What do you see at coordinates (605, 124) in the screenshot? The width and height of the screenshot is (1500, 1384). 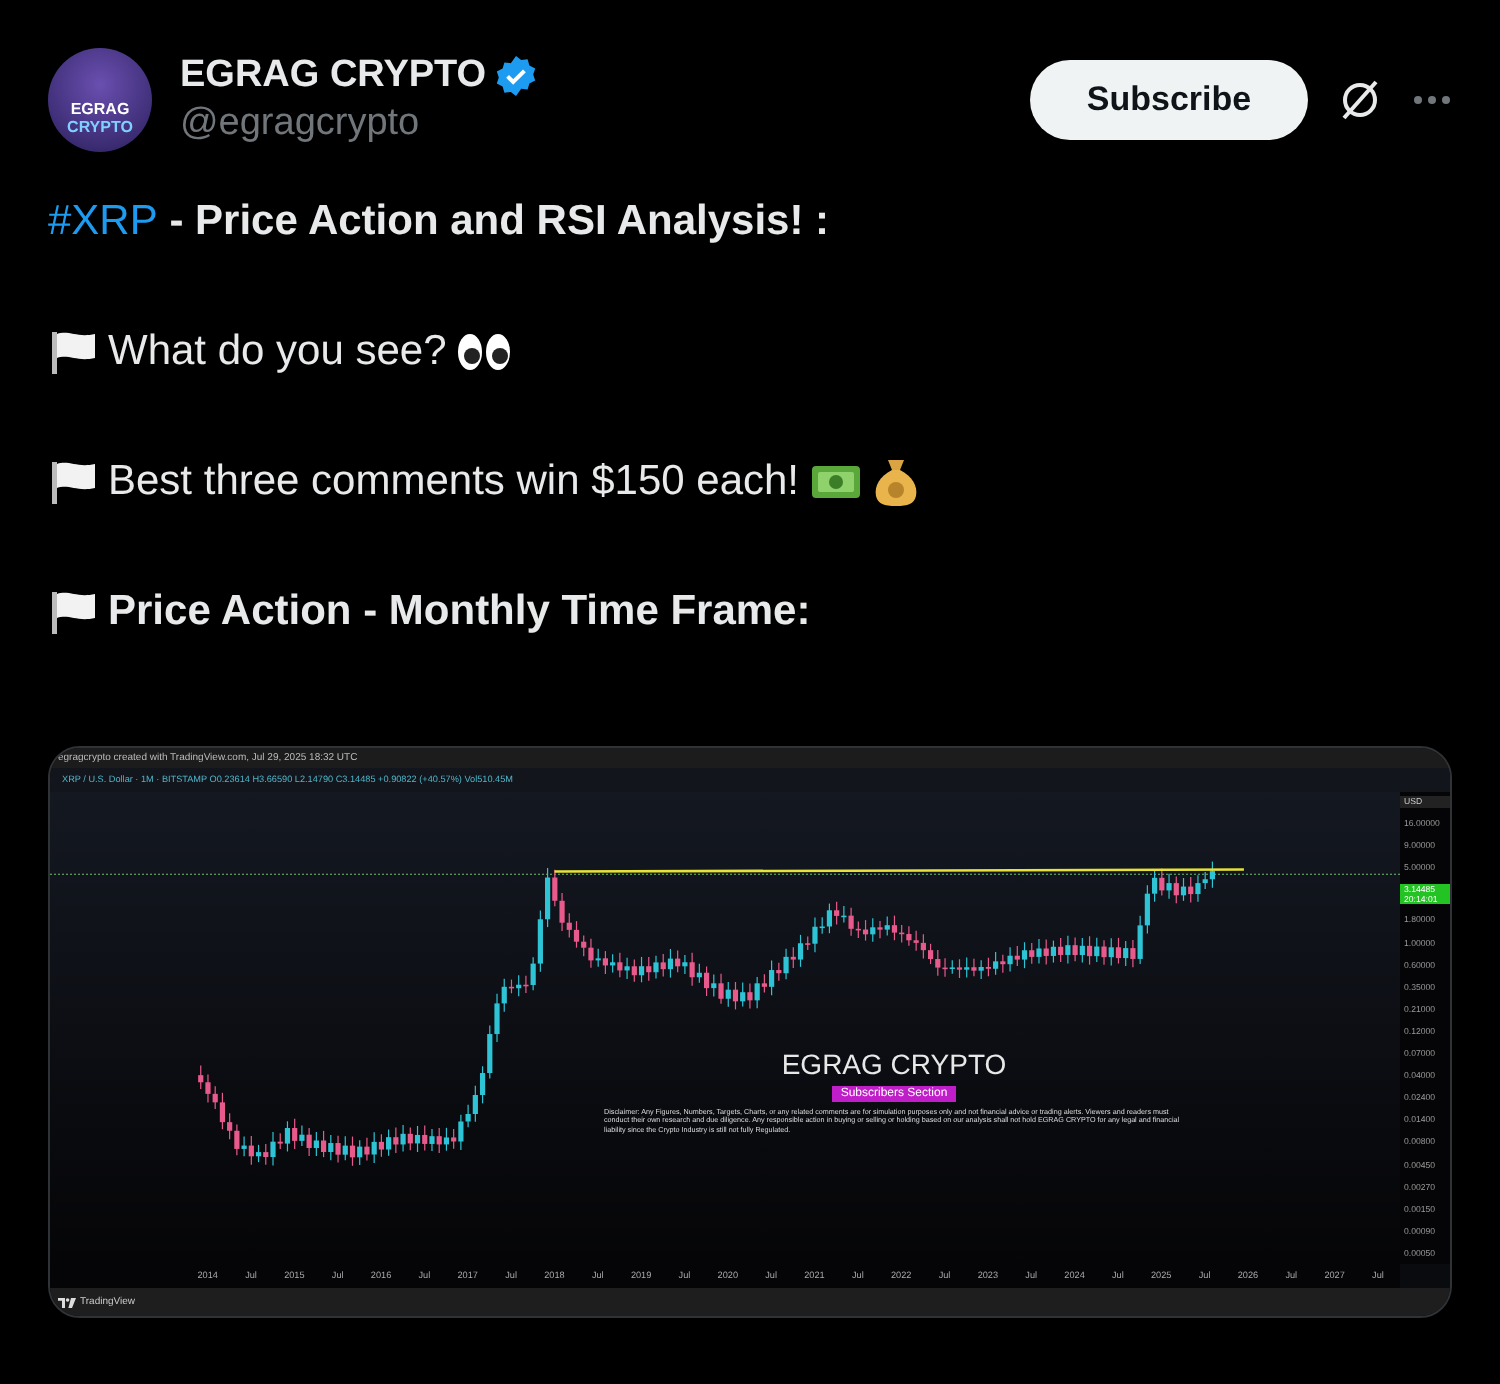 I see `author-handle: @egragcrypto` at bounding box center [605, 124].